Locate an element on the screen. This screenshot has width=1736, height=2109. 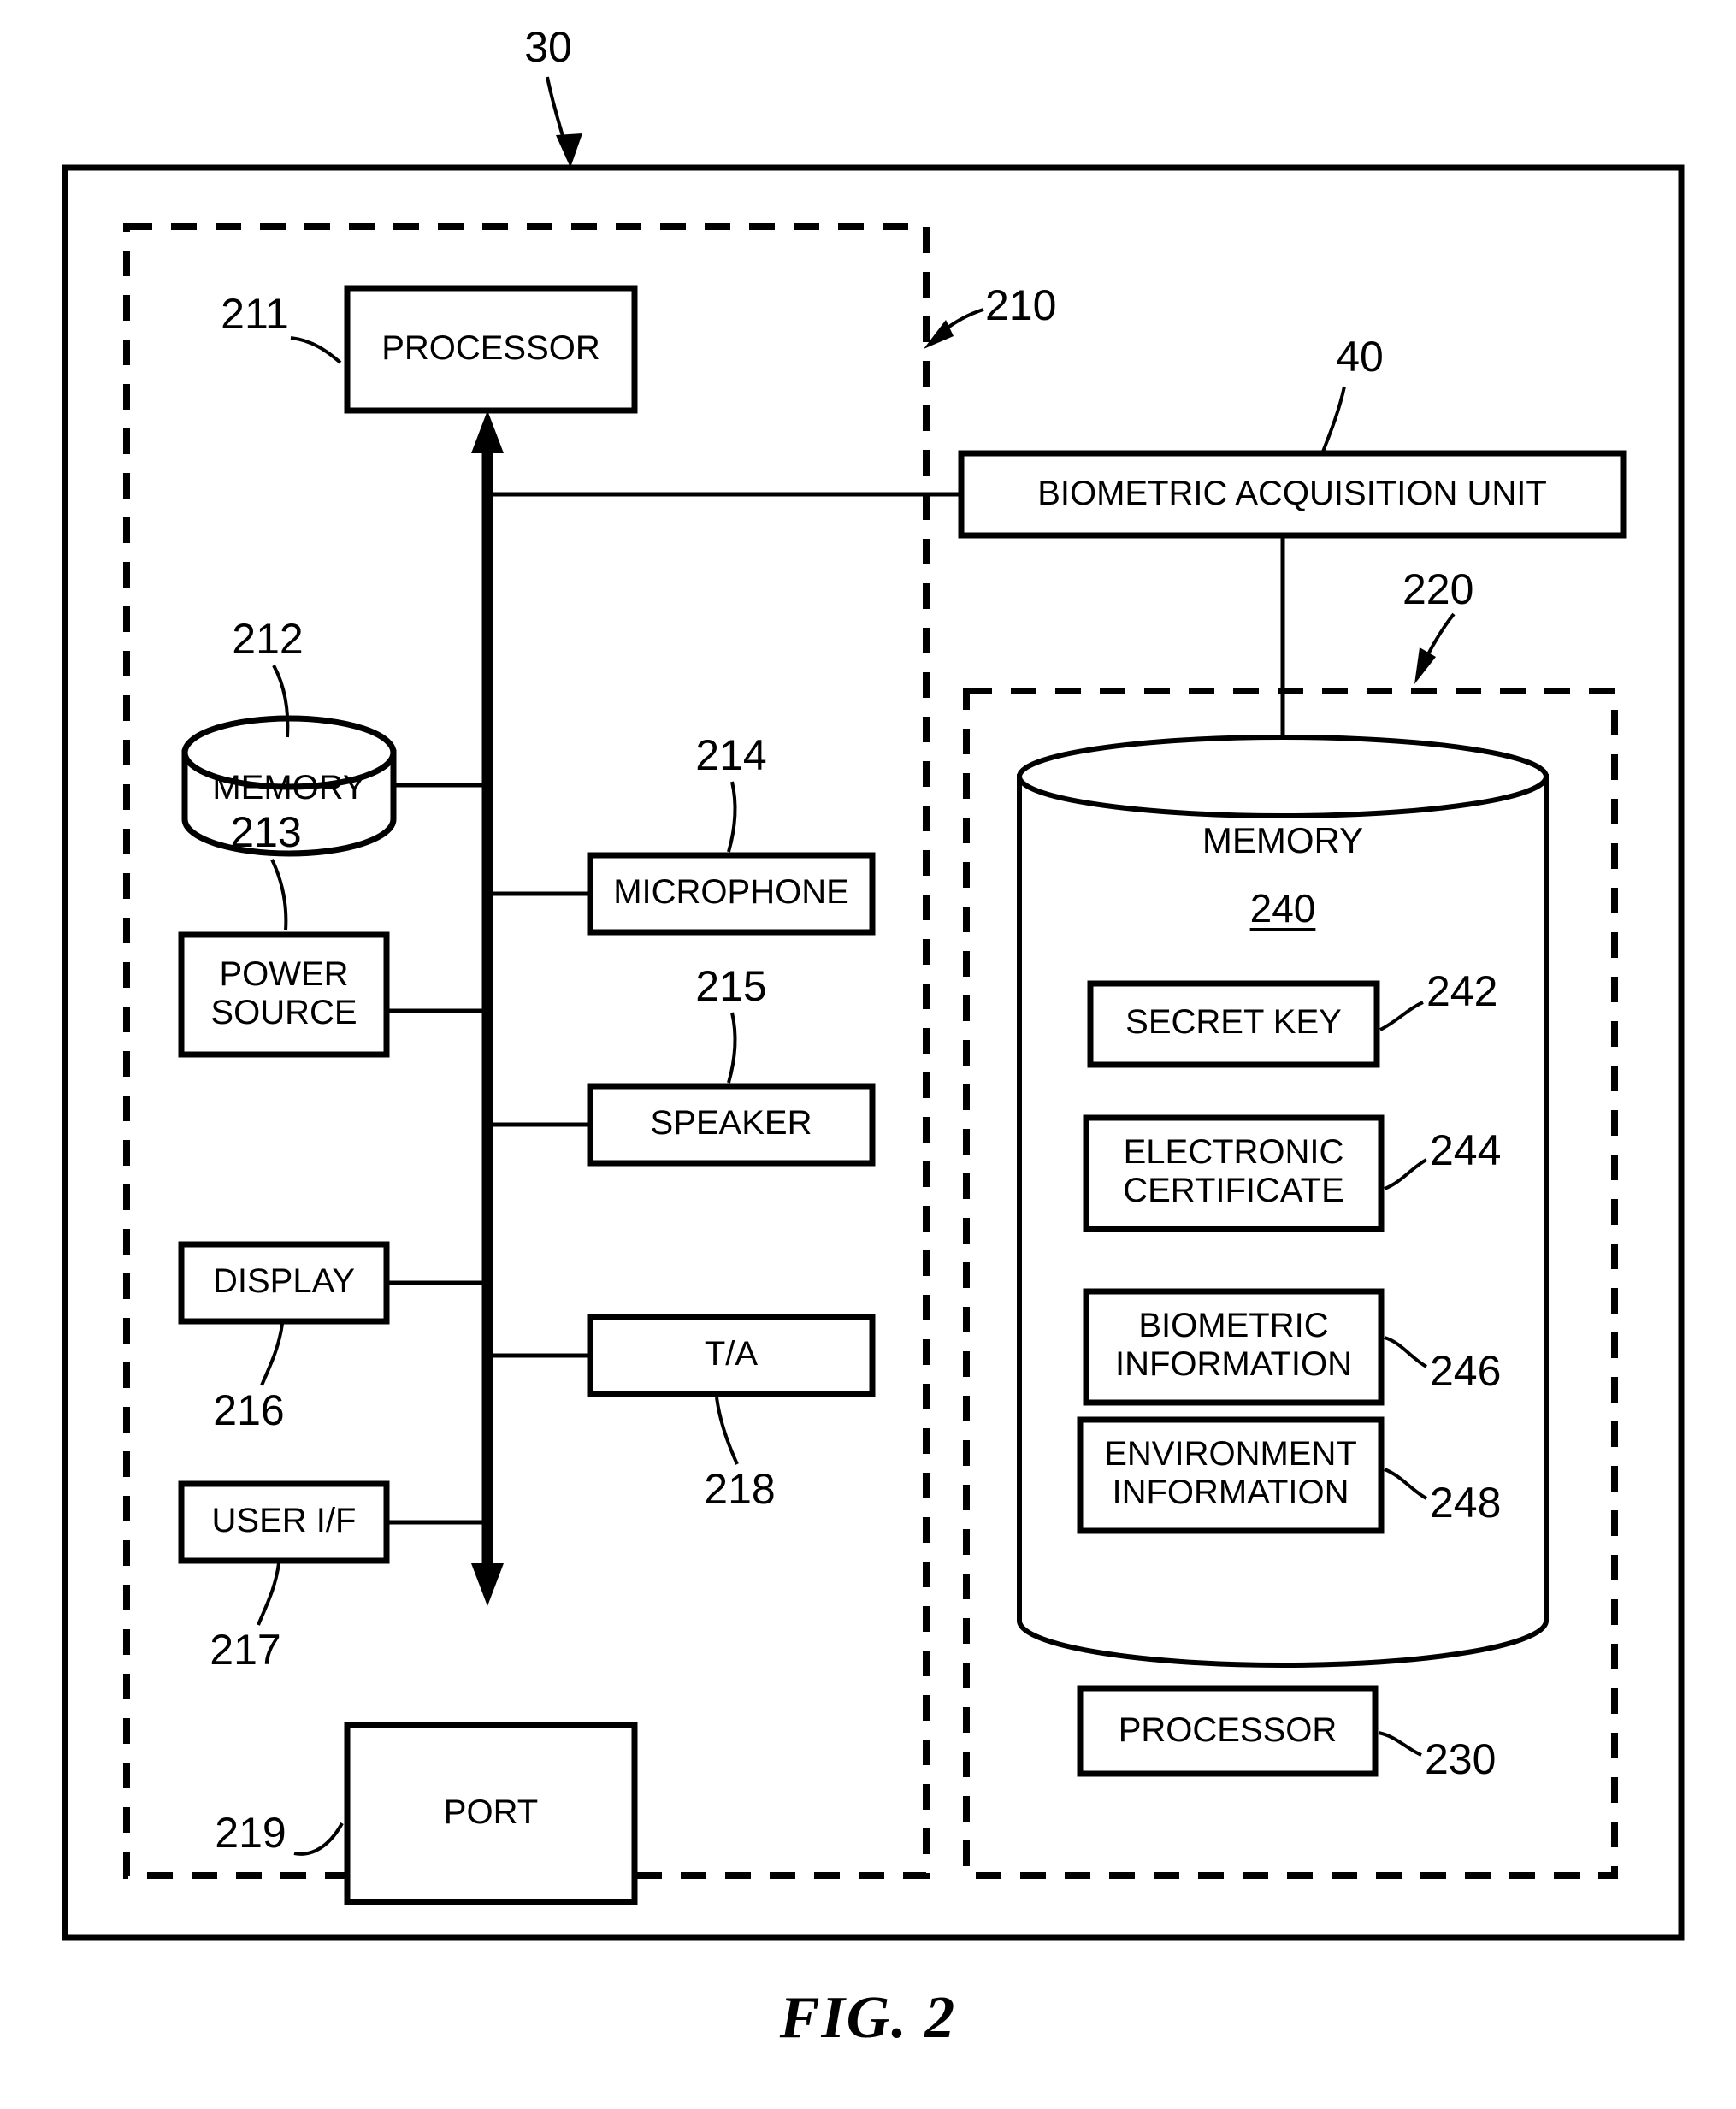
figure-caption: FIG. 2 is located at coordinates (868, 2018).